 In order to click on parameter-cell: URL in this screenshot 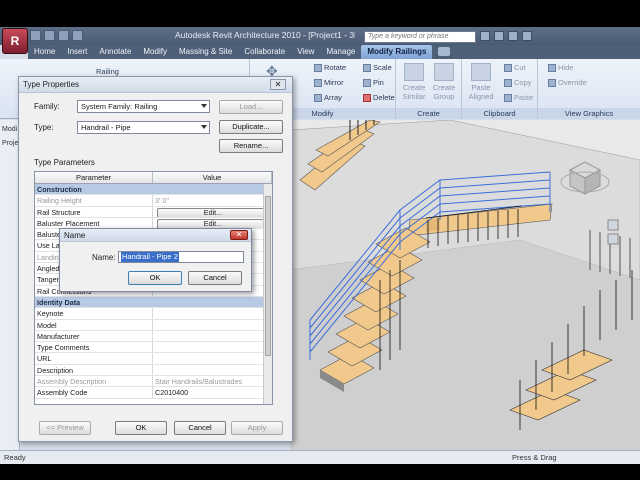, I will do `click(94, 358)`.